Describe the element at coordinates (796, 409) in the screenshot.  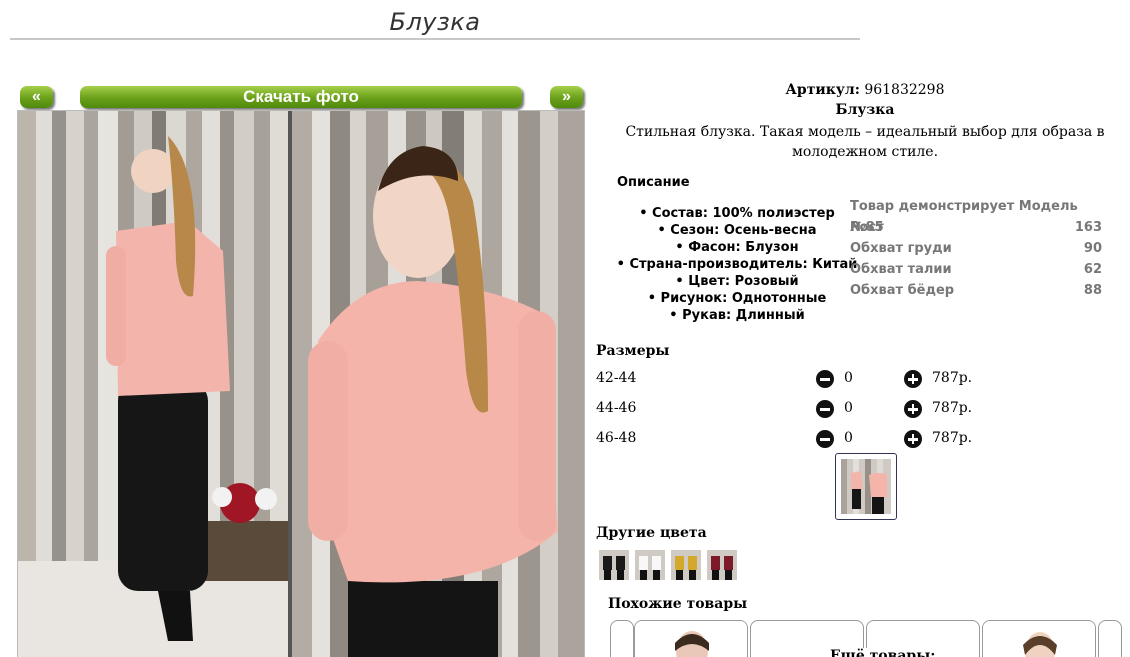
I see `size-row: 44-46 0 787р.` at that location.